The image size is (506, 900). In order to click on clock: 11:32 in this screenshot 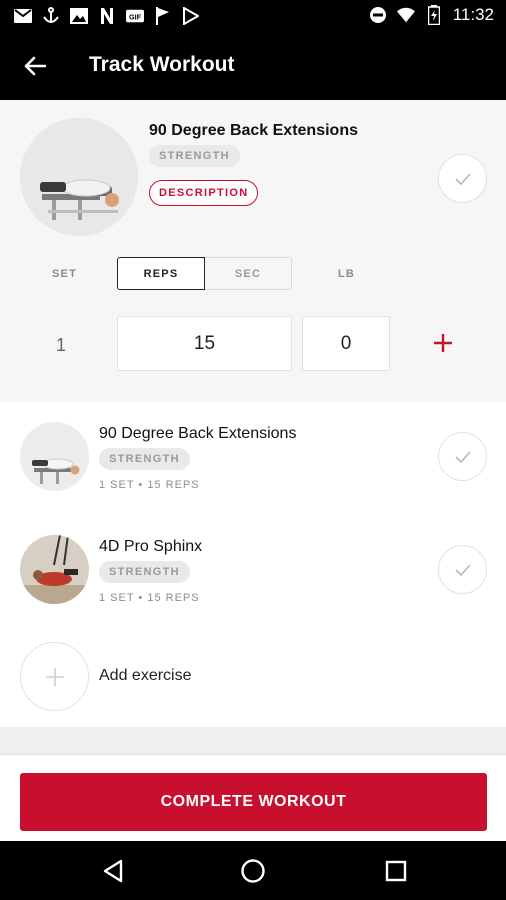, I will do `click(473, 14)`.